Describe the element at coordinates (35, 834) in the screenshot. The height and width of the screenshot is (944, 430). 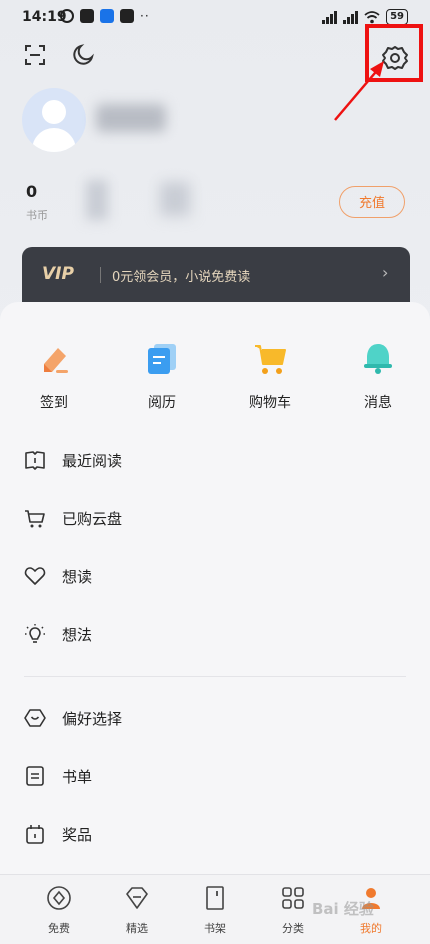
I see `gift-icon` at that location.